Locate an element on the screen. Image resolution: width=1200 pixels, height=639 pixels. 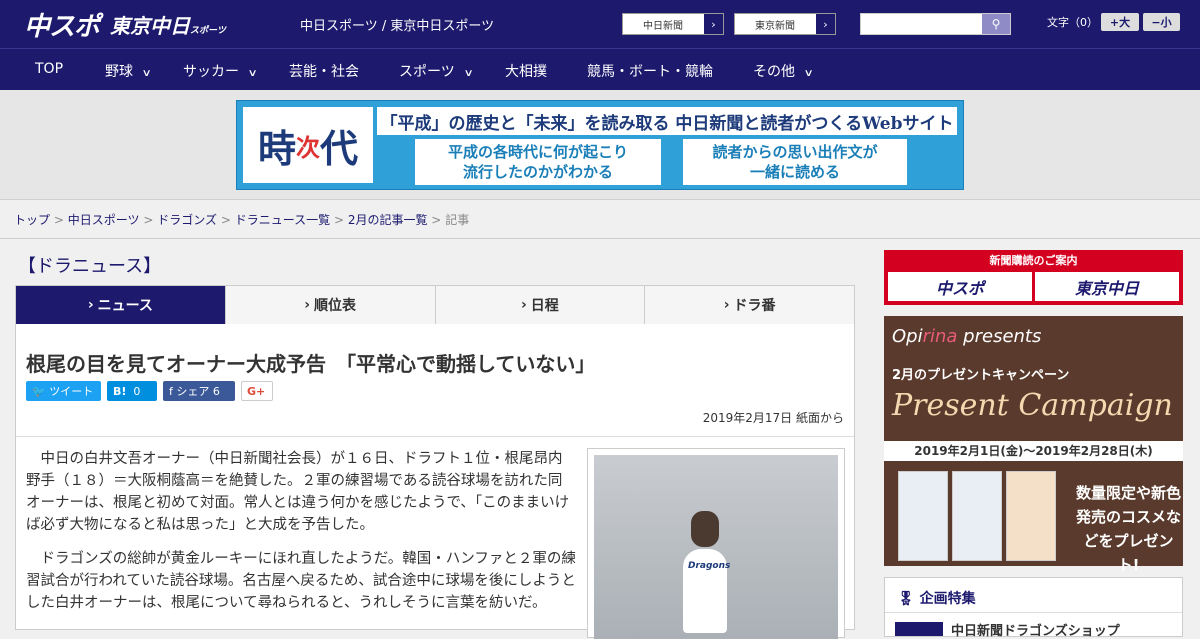
campaign-subtitle: 2月のプレゼントキャンペーン is located at coordinates (981, 375).